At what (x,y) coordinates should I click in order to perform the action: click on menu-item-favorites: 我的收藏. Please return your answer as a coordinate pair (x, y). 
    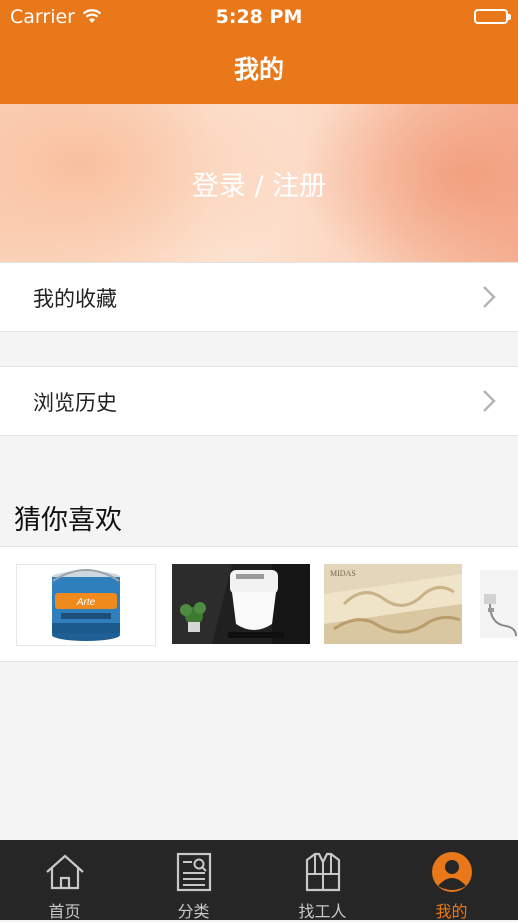
    Looking at the image, I should click on (259, 297).